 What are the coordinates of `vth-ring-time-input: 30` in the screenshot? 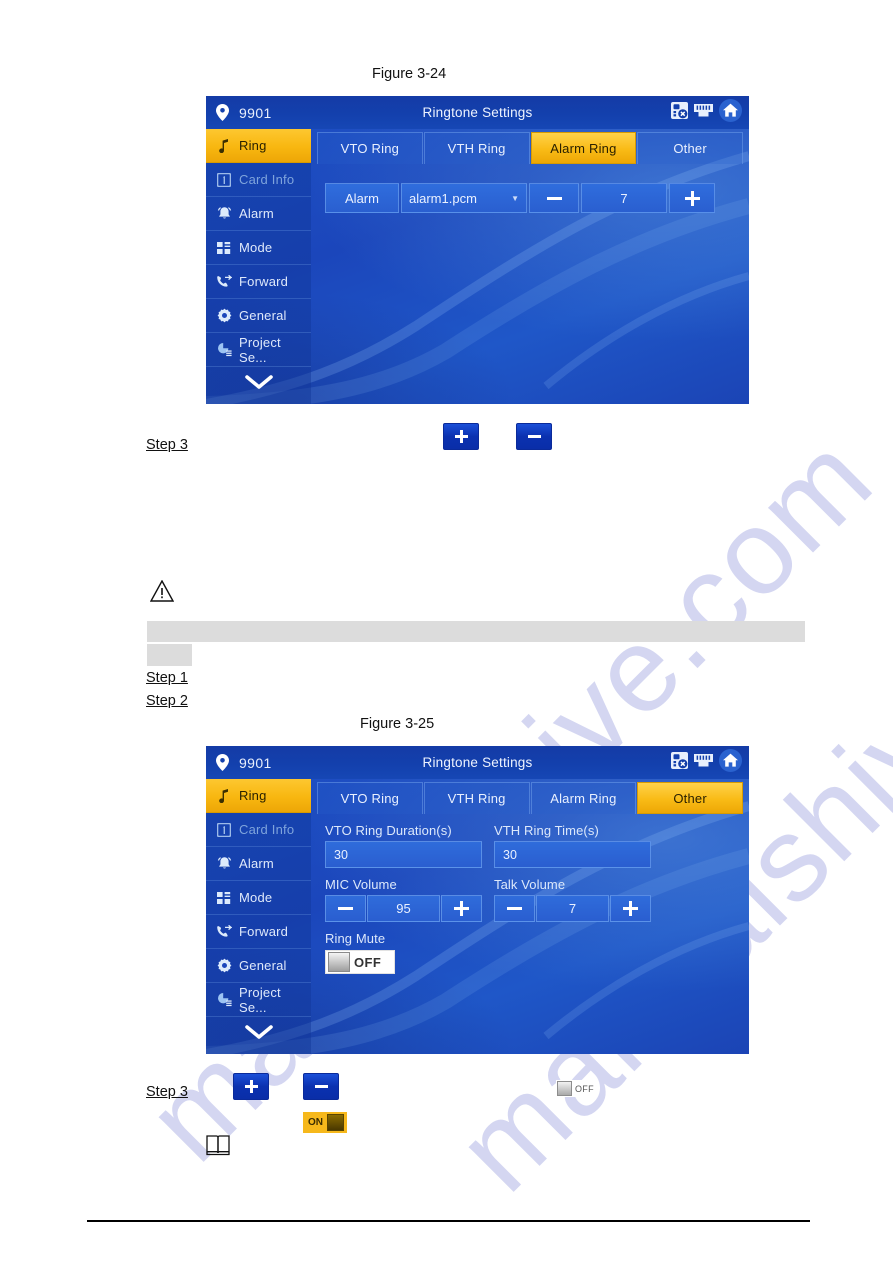 It's located at (572, 854).